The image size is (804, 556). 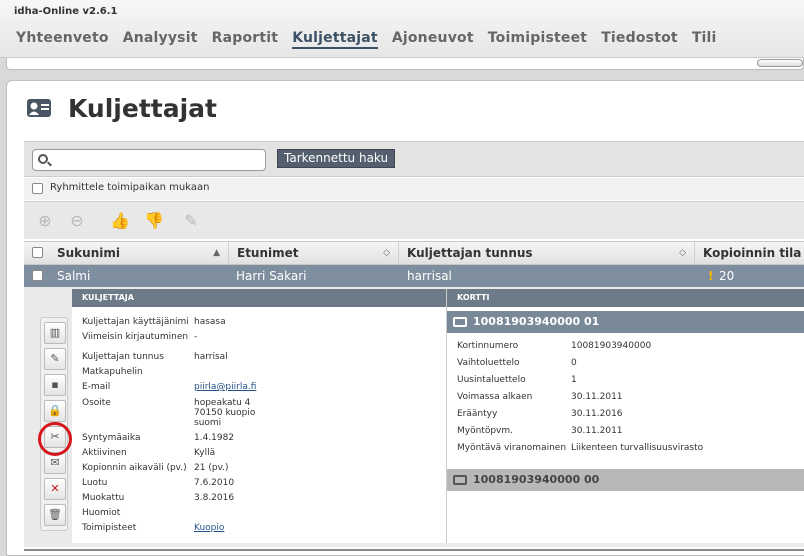 What do you see at coordinates (711, 276) in the screenshot?
I see `warning-icon: !` at bounding box center [711, 276].